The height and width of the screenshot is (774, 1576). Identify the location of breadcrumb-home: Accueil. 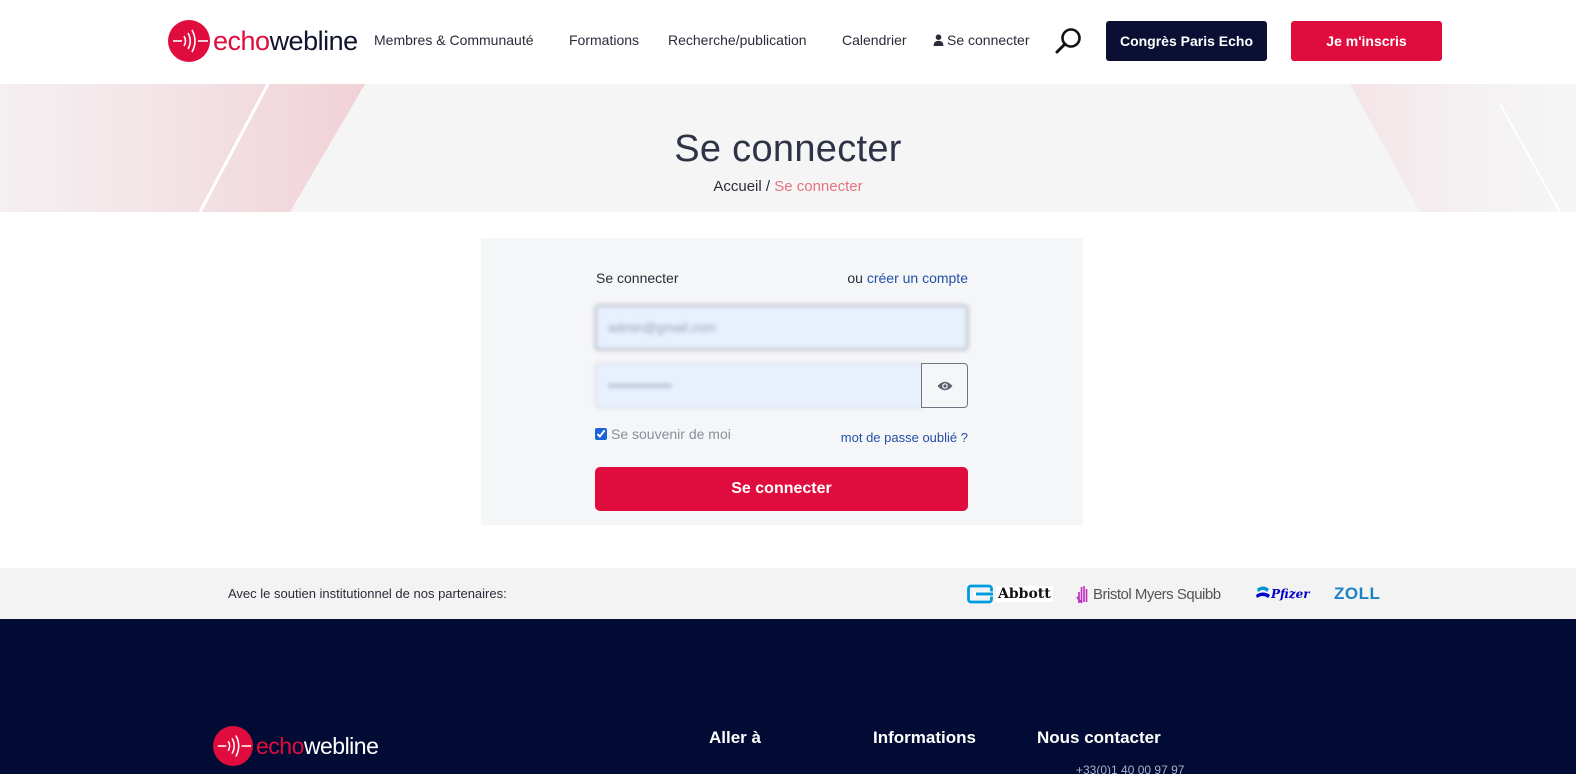
(737, 186).